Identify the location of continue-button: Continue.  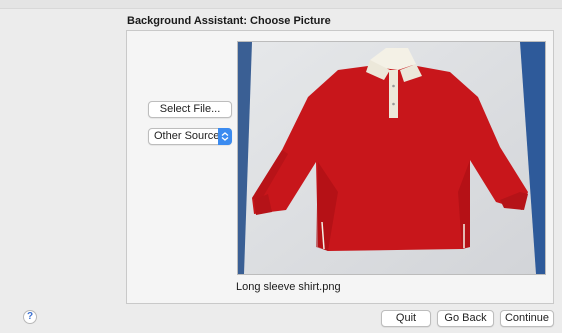
(527, 318).